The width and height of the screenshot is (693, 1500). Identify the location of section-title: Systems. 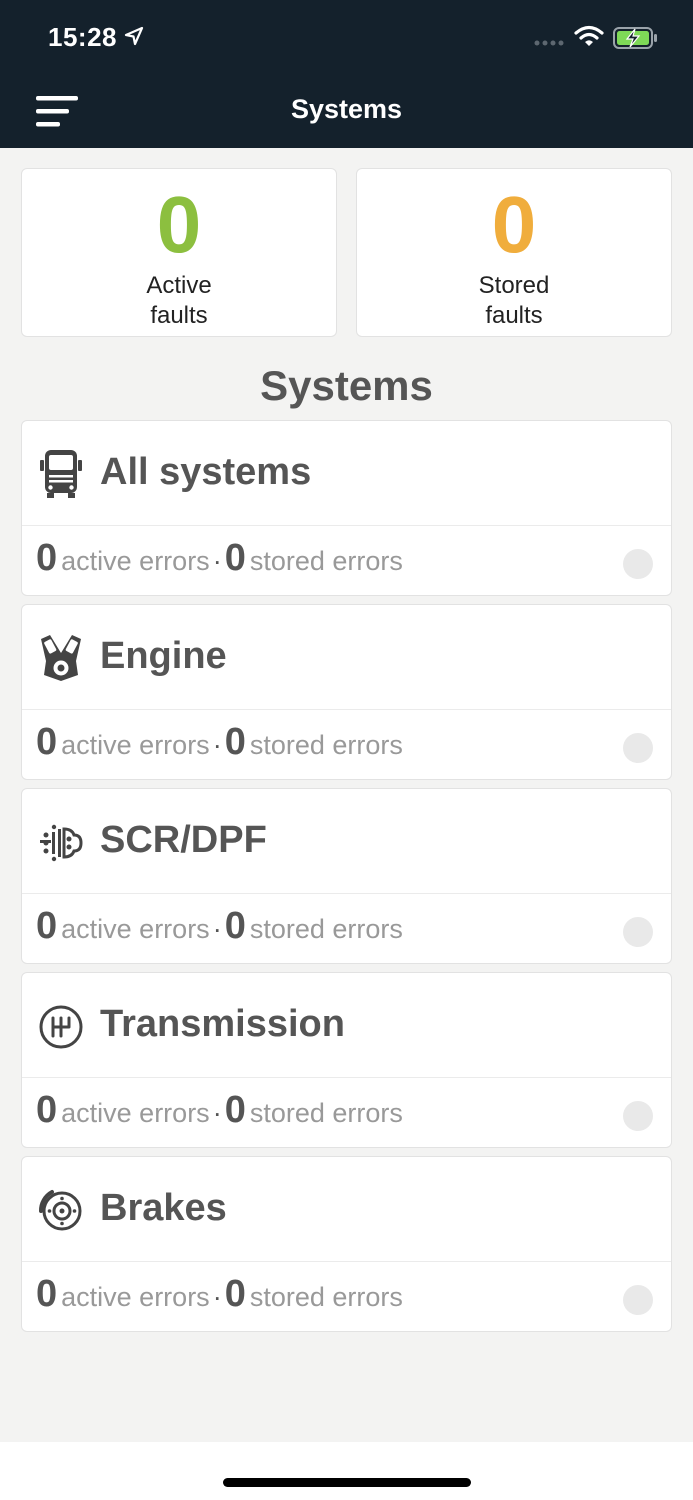
(346, 385).